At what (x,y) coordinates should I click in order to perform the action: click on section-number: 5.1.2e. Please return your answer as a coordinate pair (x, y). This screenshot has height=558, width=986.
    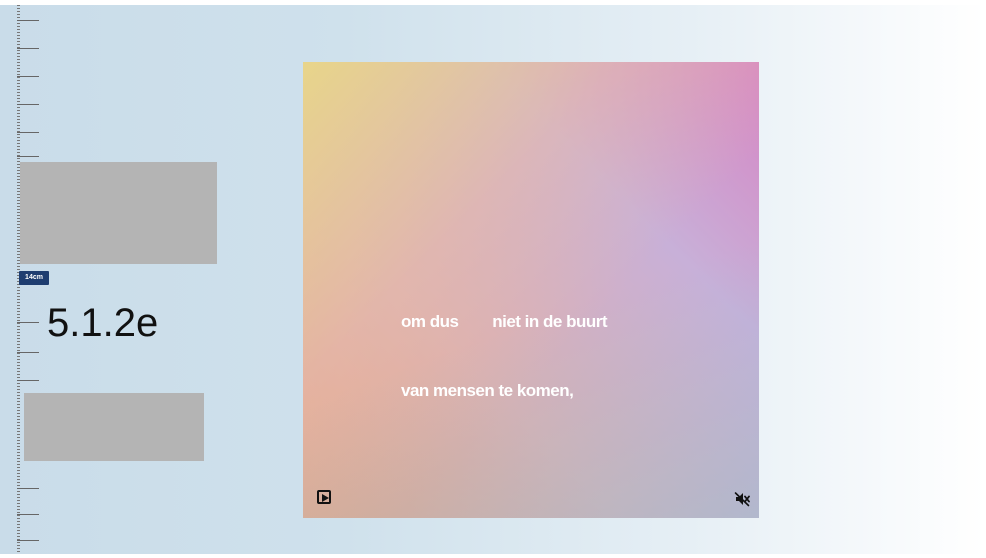
    Looking at the image, I should click on (103, 323).